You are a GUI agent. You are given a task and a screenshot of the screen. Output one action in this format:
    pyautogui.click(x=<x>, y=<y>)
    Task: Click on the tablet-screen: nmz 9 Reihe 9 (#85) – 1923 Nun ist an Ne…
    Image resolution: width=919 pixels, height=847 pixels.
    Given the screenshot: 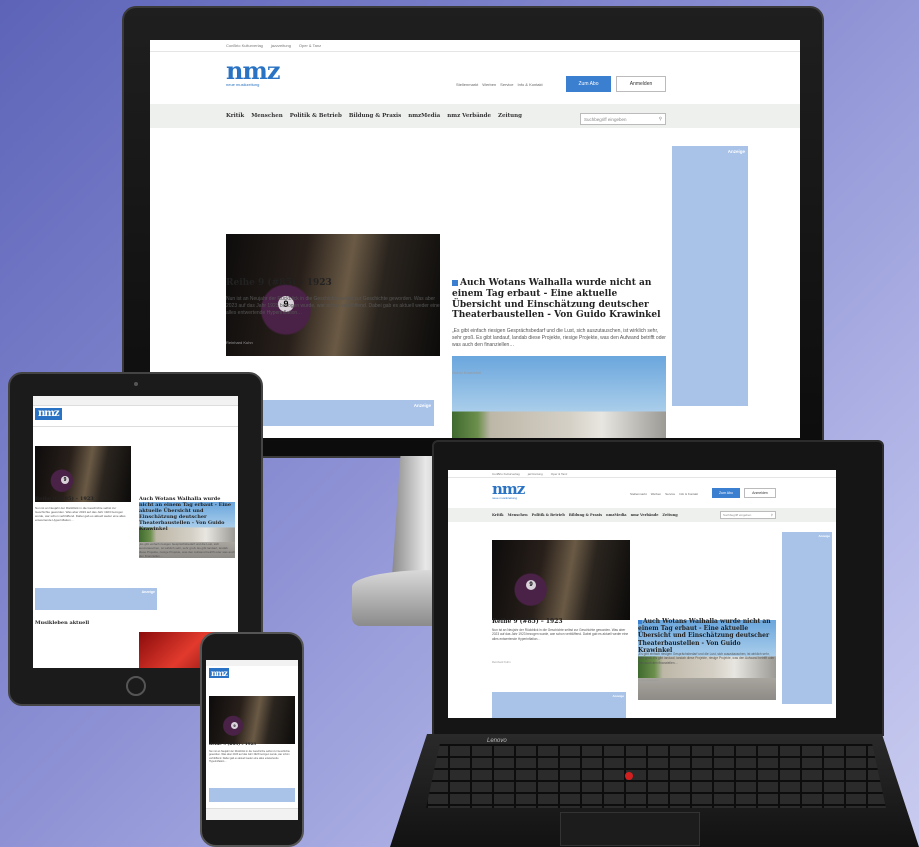 What is the action you would take?
    pyautogui.click(x=135, y=532)
    